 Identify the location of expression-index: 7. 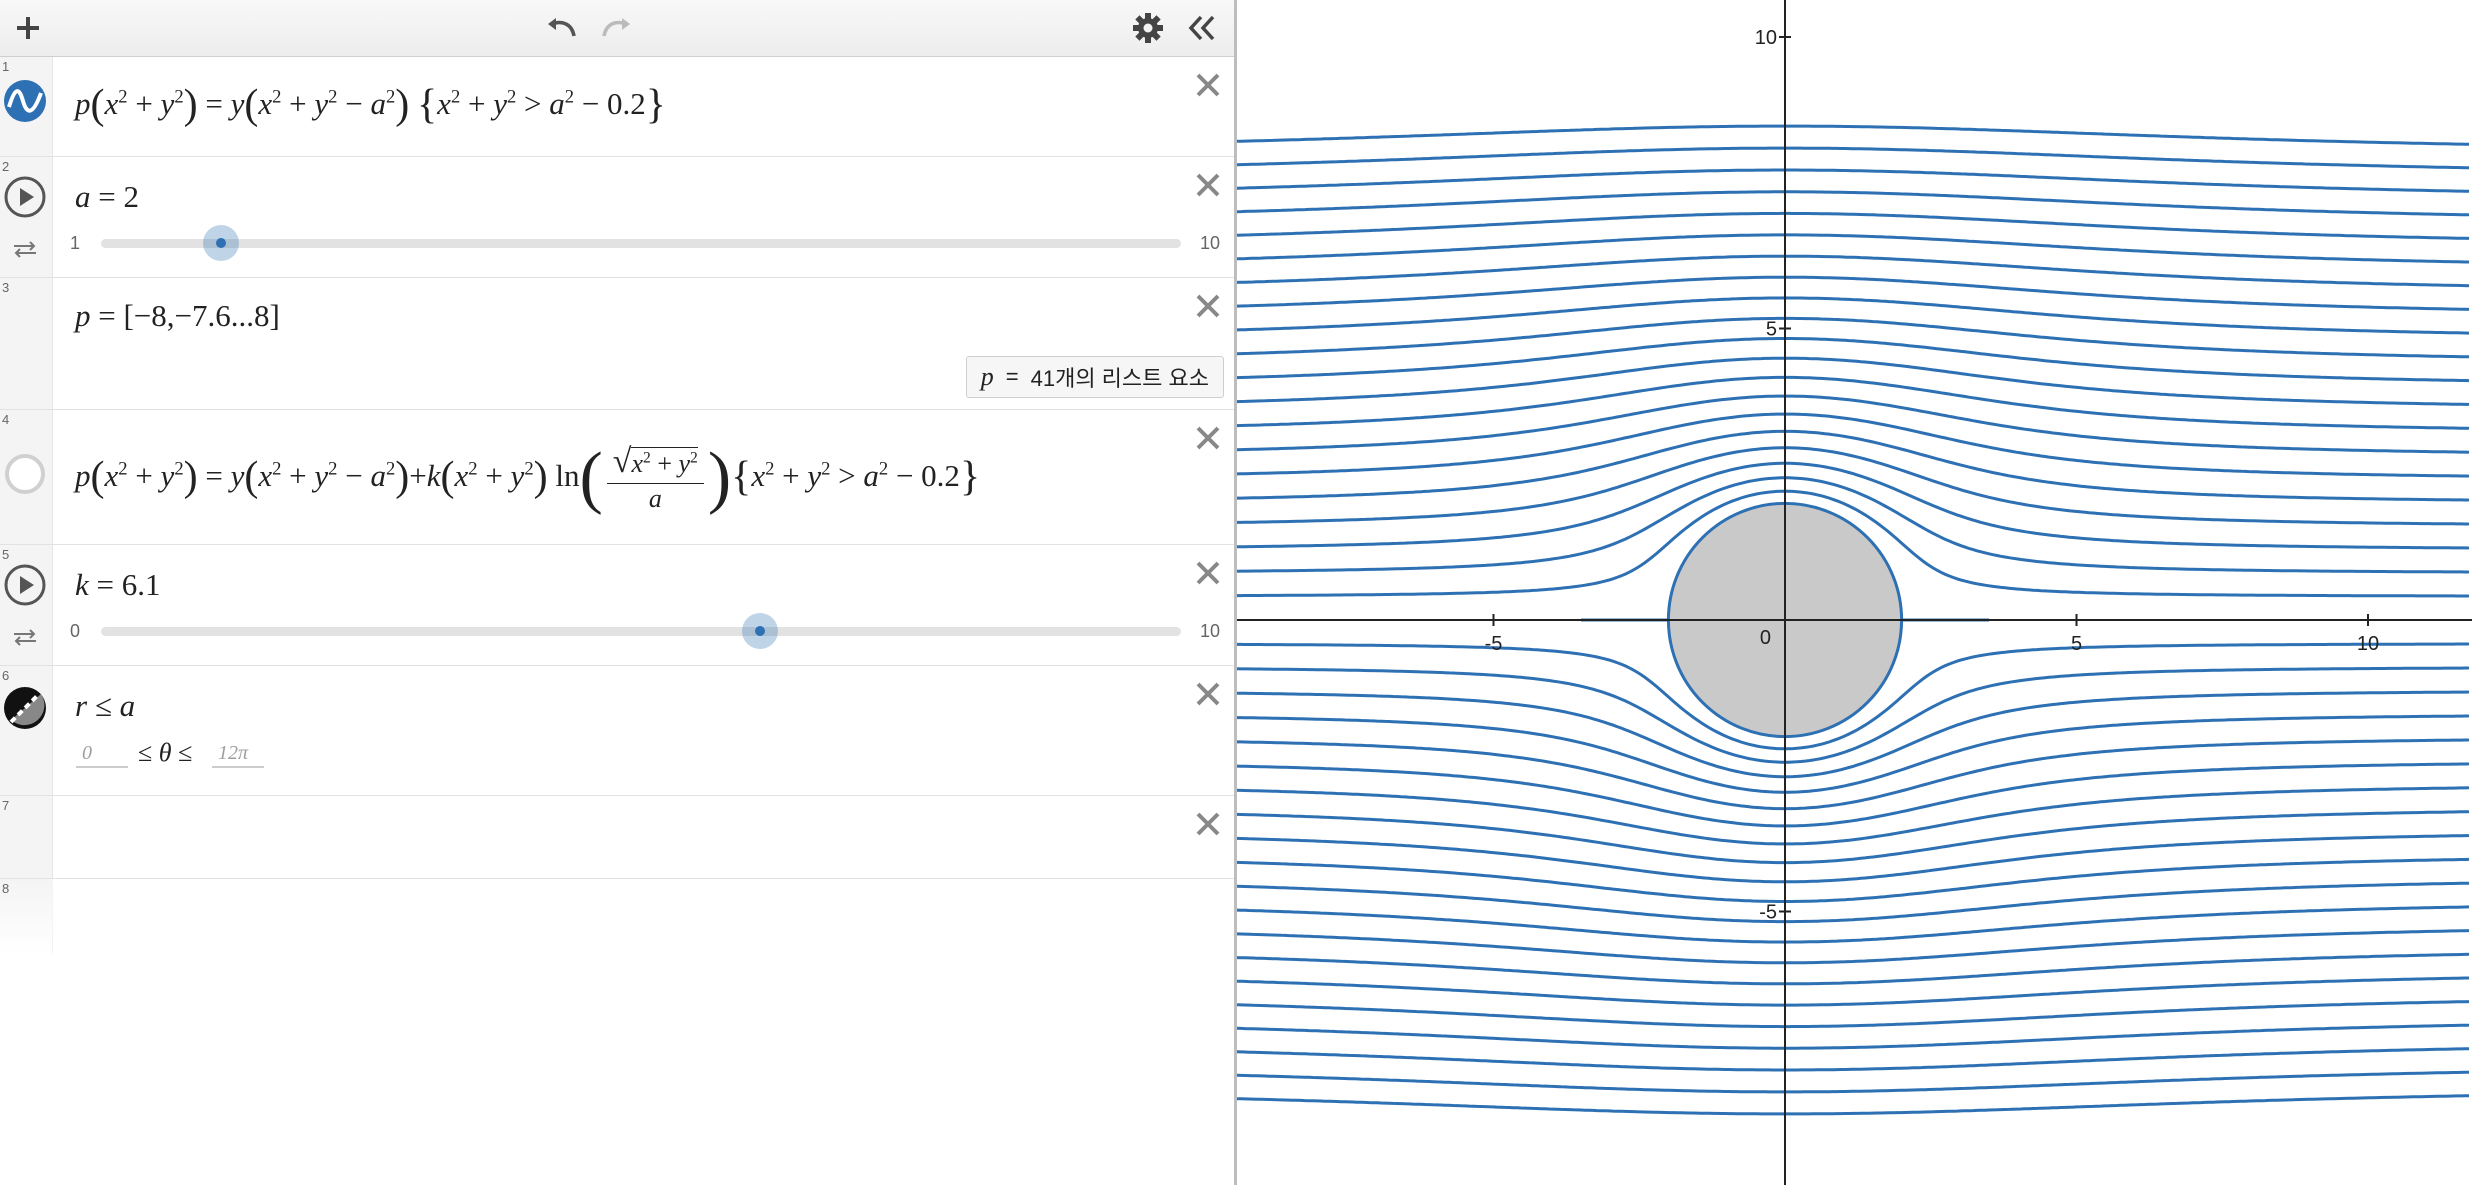
(6, 805).